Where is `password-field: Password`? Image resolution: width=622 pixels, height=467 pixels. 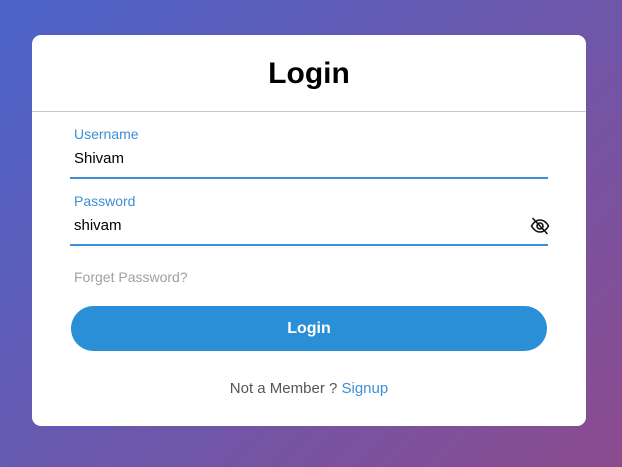
password-field: Password is located at coordinates (310, 219).